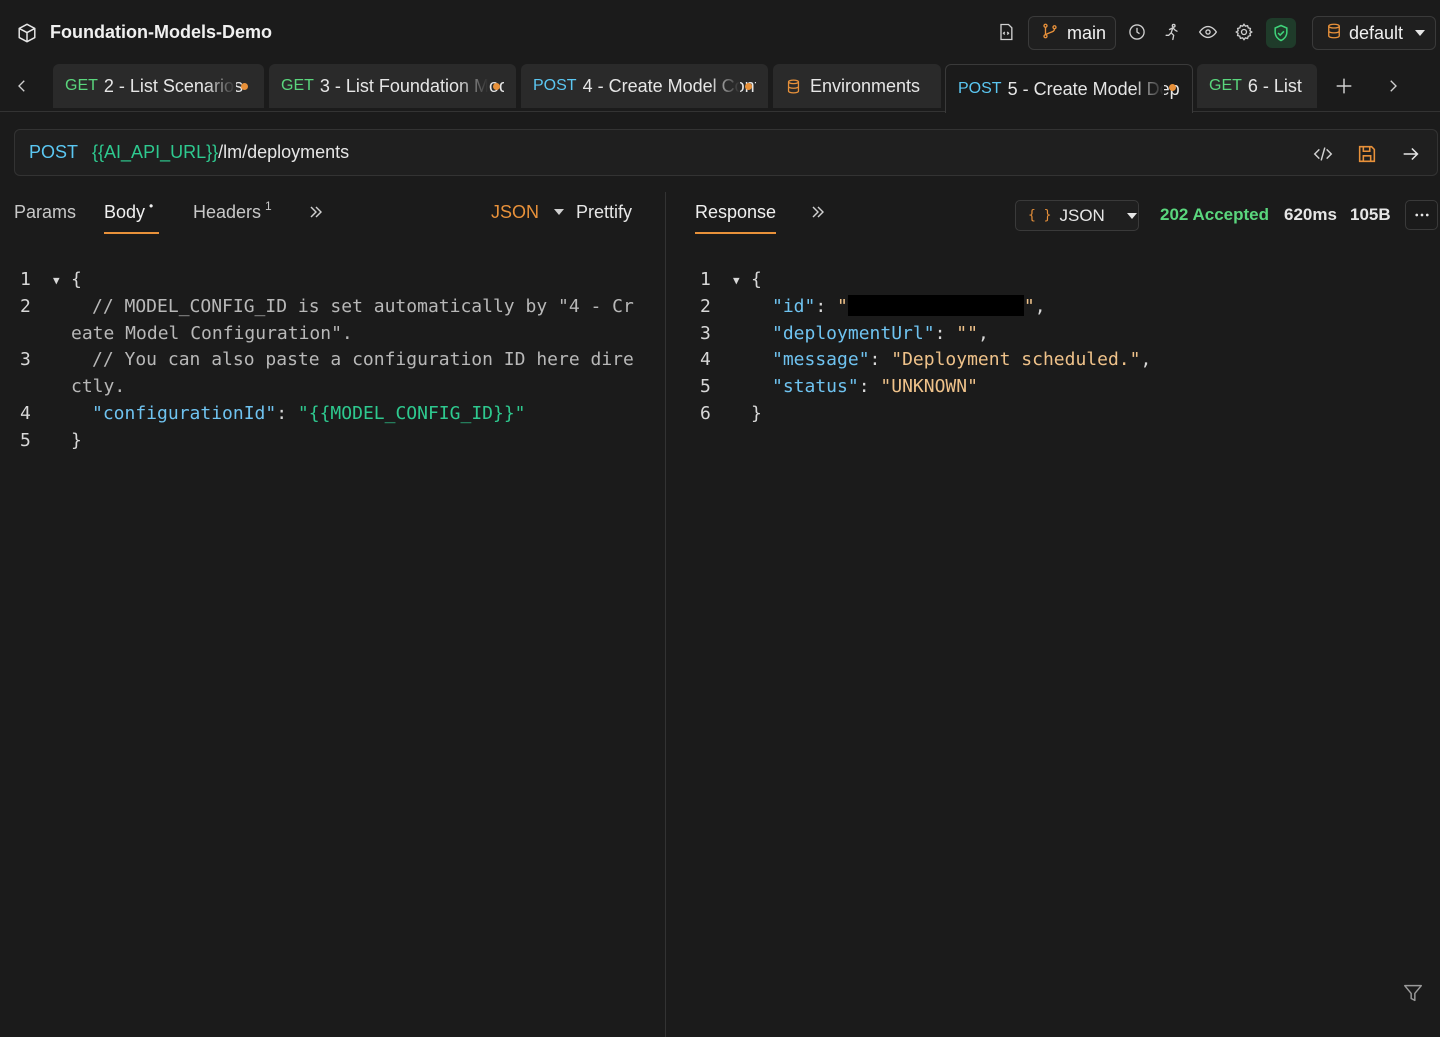 This screenshot has width=1440, height=1037. Describe the element at coordinates (736, 212) in the screenshot. I see `tab-response-label: Response` at that location.